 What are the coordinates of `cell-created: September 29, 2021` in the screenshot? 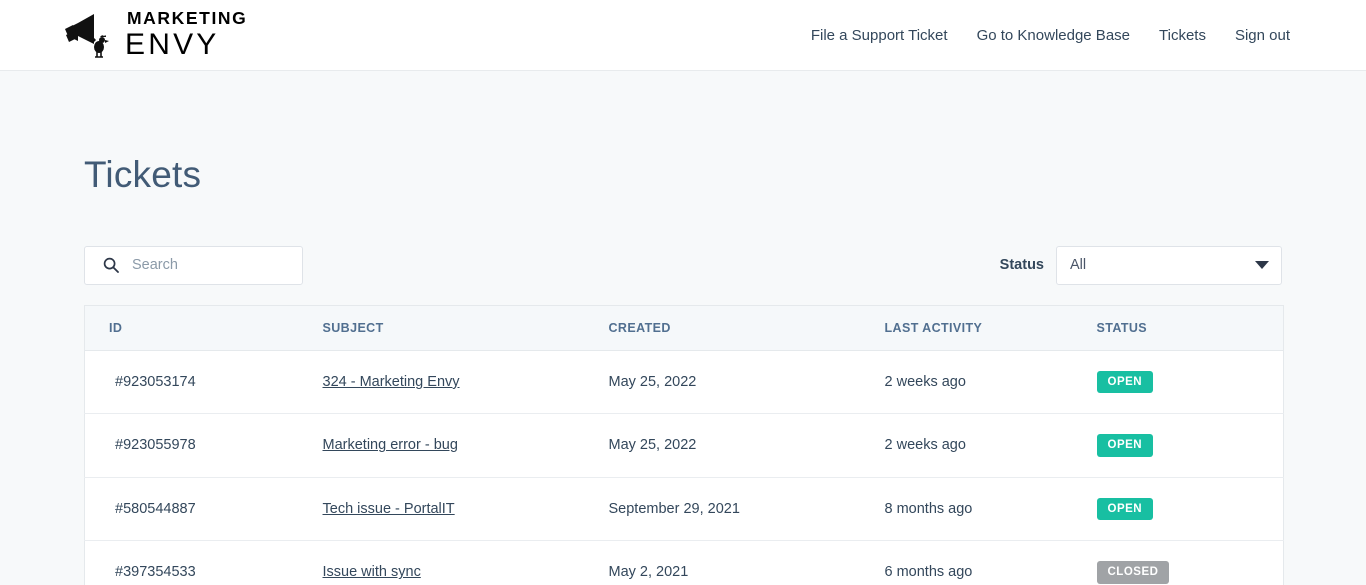 It's located at (746, 509).